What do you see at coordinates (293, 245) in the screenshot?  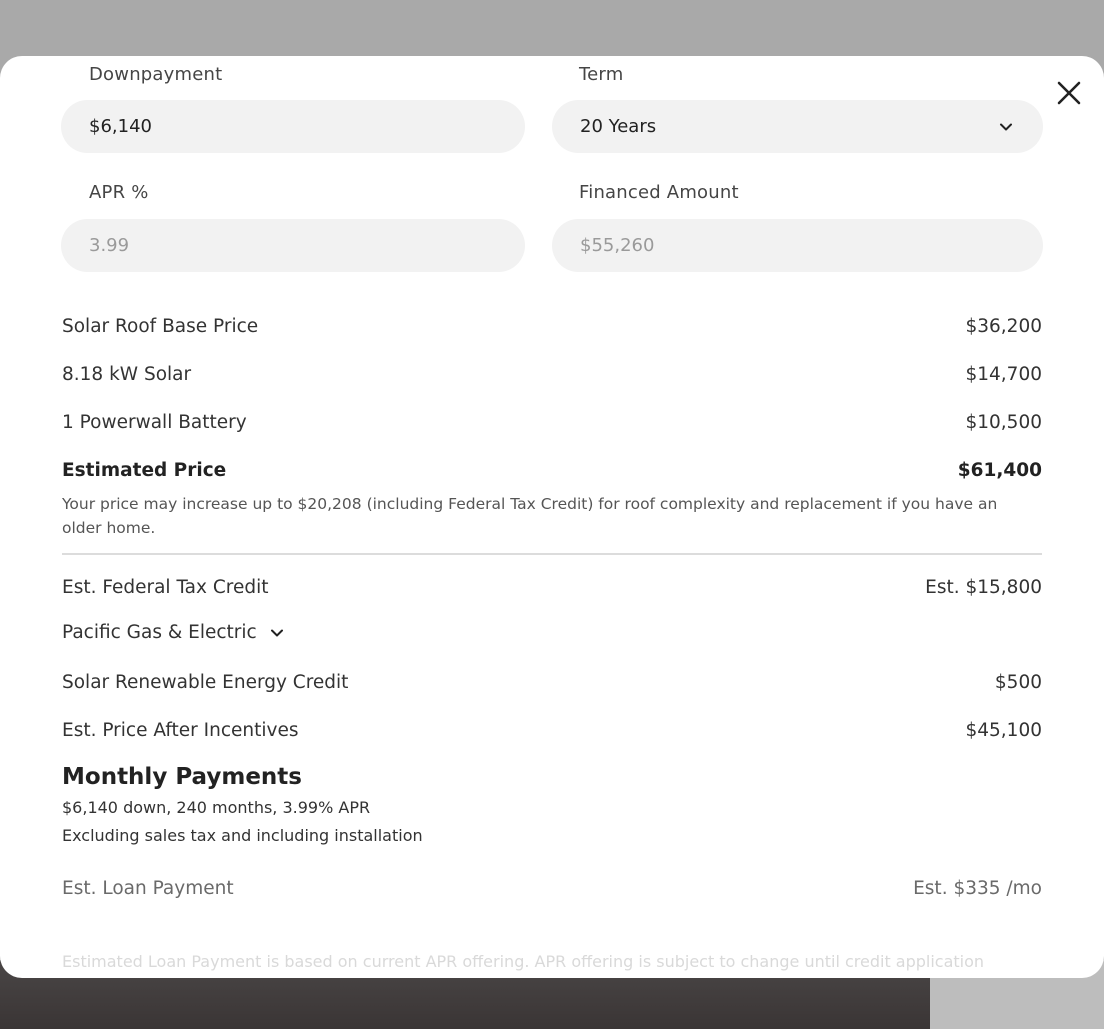 I see `apr-input: 3.99` at bounding box center [293, 245].